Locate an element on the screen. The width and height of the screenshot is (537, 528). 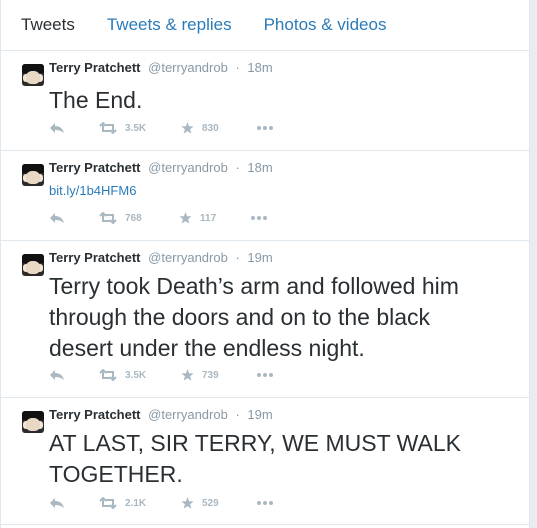
tab-tweets: Tweets is located at coordinates (48, 25).